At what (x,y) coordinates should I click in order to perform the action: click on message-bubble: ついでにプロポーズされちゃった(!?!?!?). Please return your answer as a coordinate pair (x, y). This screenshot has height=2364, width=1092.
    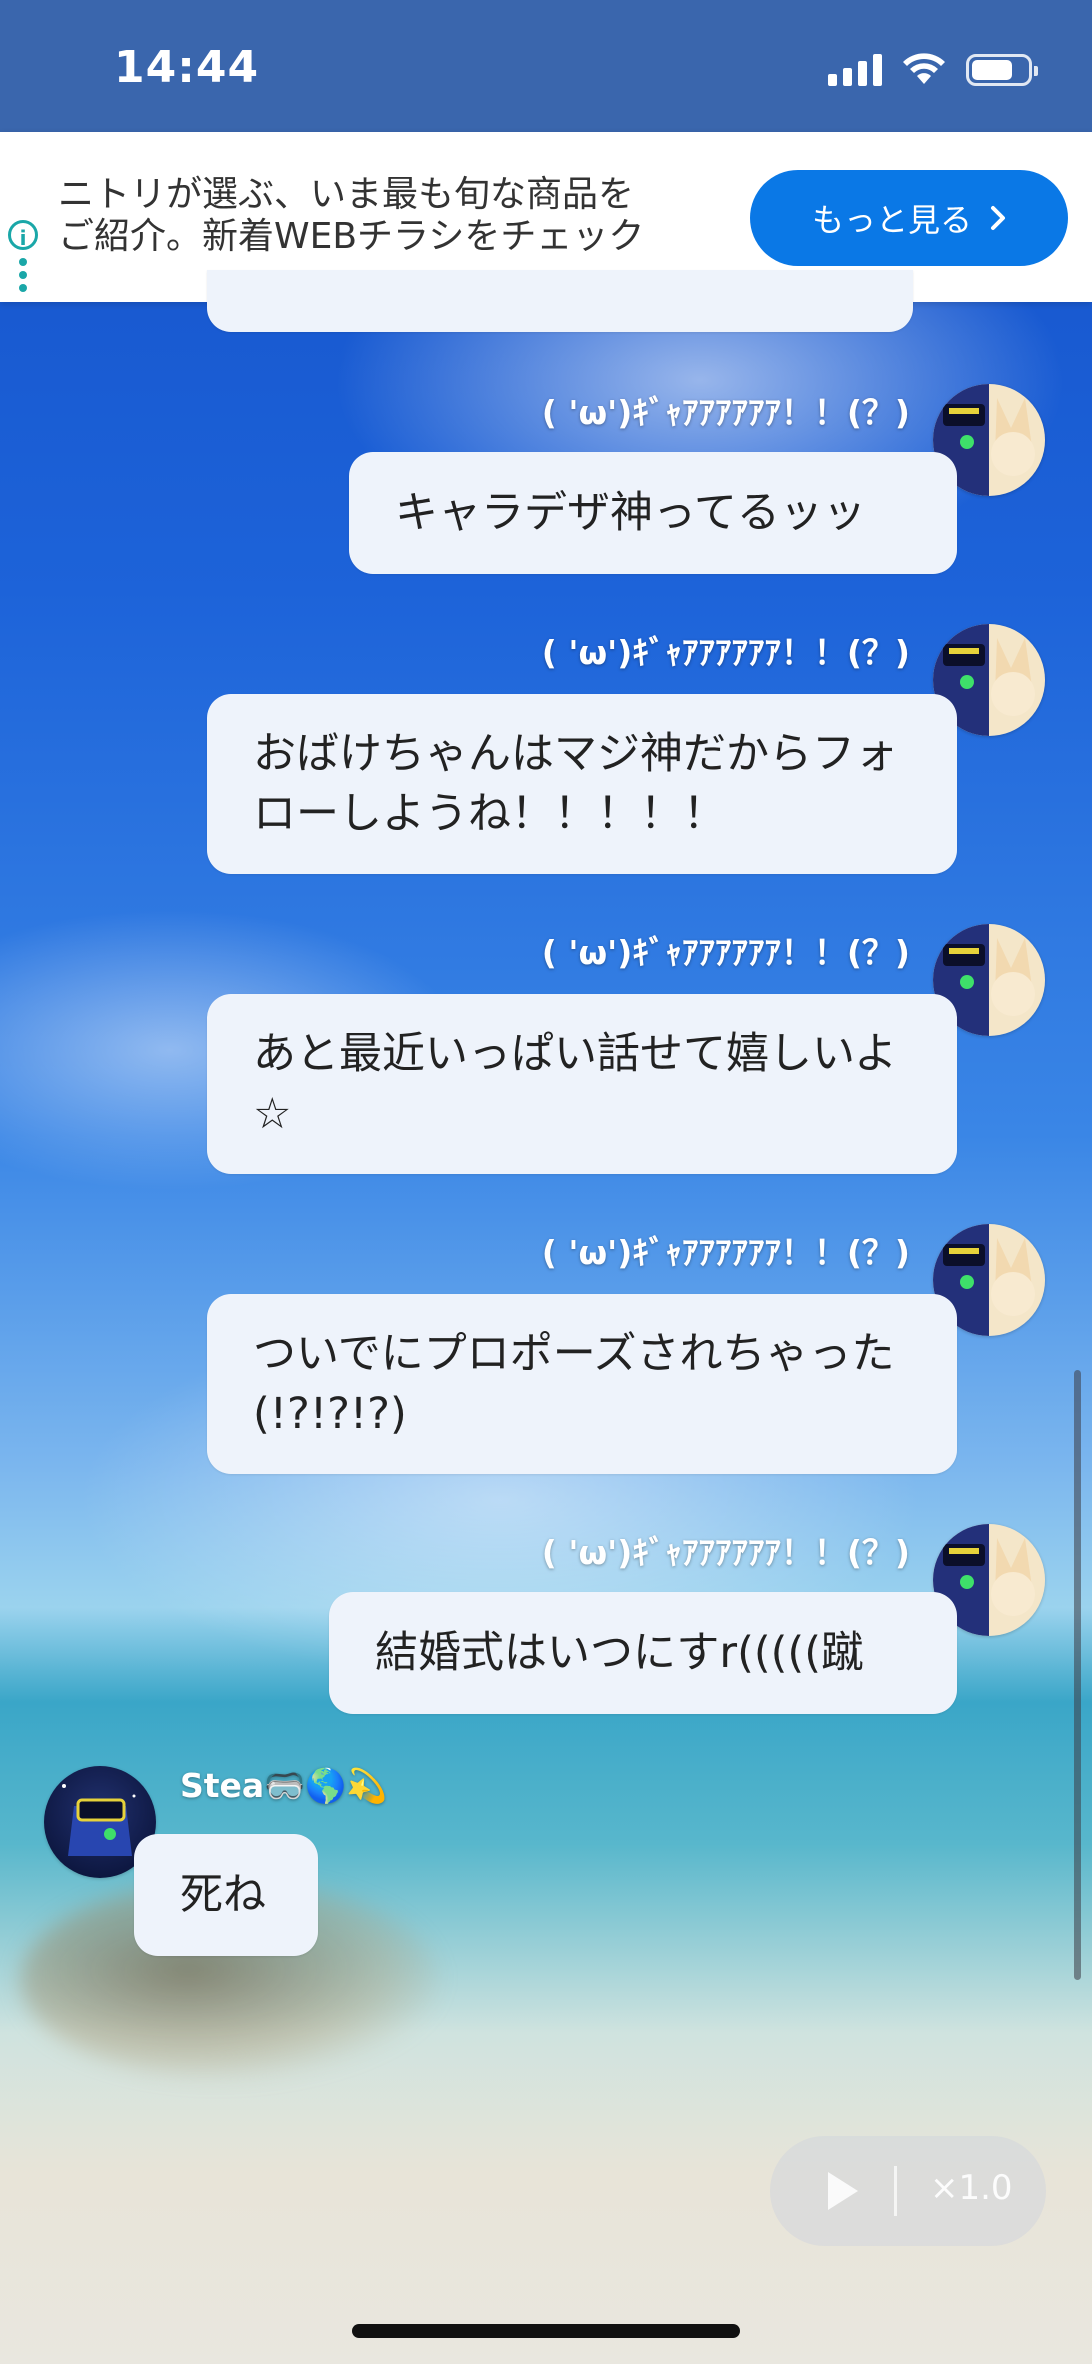
    Looking at the image, I should click on (582, 1384).